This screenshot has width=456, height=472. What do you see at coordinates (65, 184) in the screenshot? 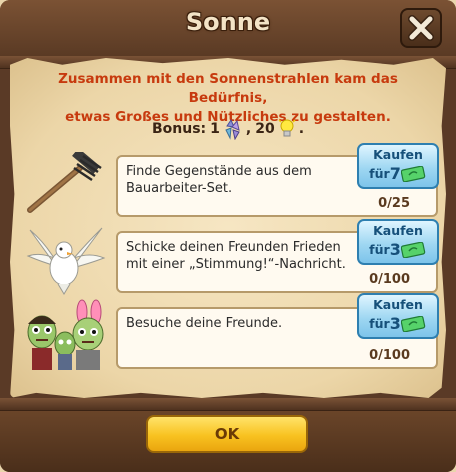
I see `rake-icon` at bounding box center [65, 184].